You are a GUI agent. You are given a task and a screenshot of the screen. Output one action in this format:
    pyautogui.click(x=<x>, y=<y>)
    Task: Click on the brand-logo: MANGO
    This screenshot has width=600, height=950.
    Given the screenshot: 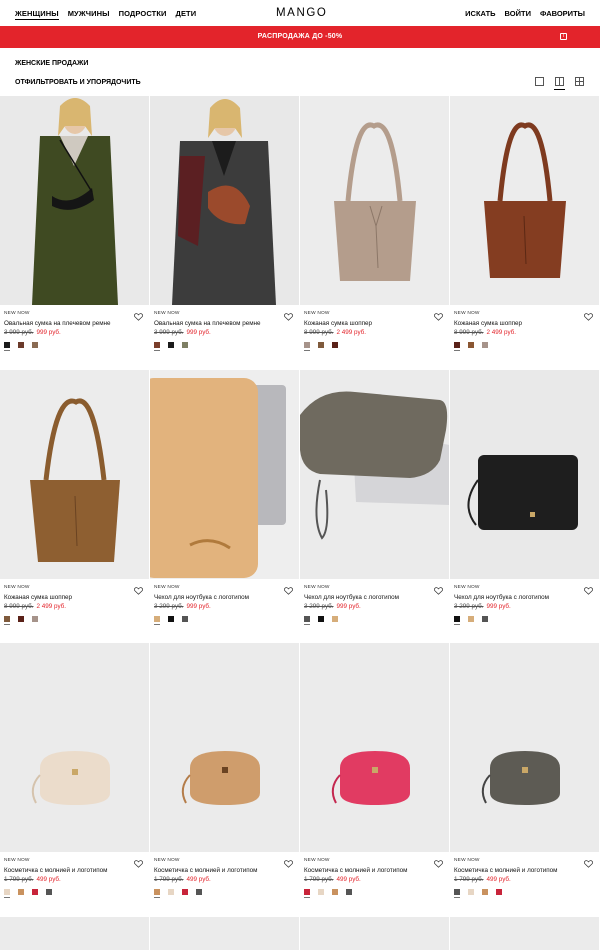 What is the action you would take?
    pyautogui.click(x=301, y=13)
    